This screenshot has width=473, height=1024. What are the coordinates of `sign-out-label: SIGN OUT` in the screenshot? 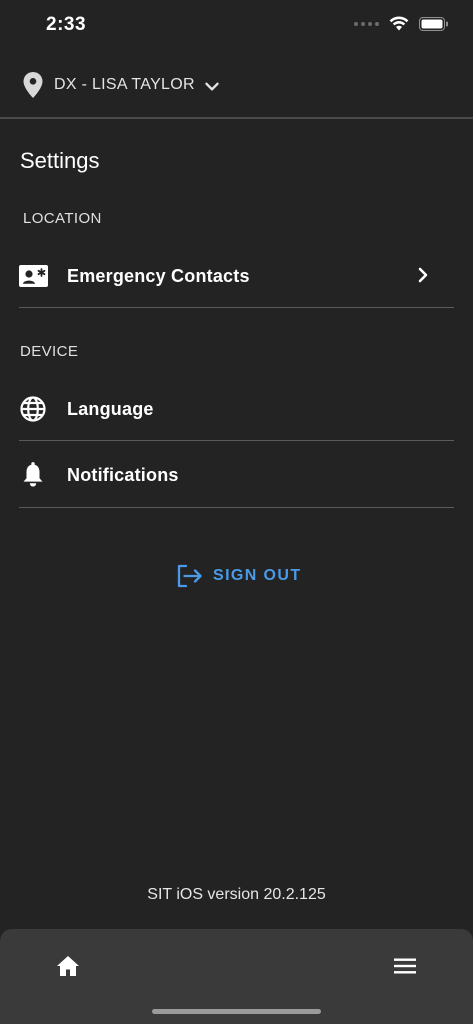 It's located at (257, 575).